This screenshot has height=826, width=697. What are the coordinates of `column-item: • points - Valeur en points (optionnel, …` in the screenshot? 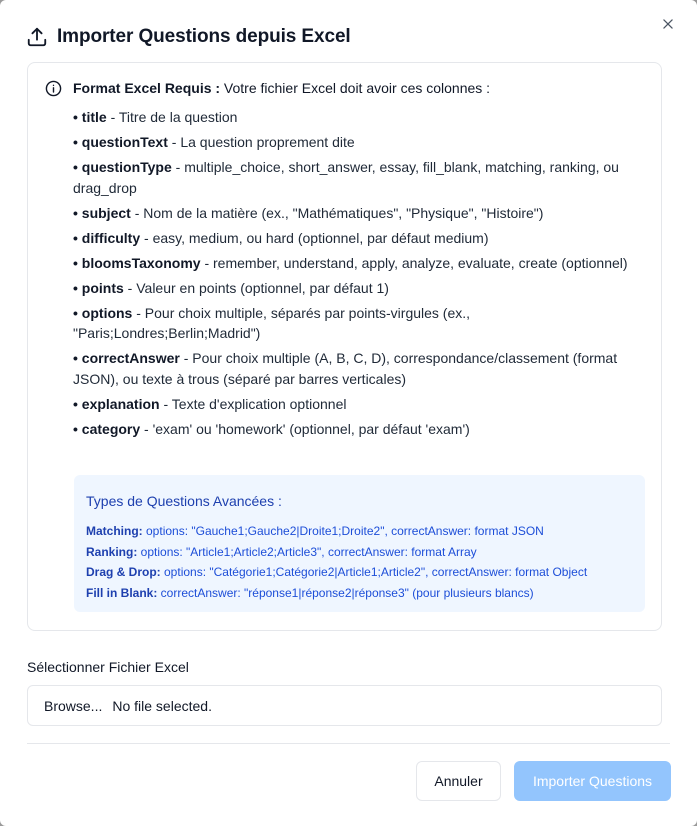 It's located at (359, 288).